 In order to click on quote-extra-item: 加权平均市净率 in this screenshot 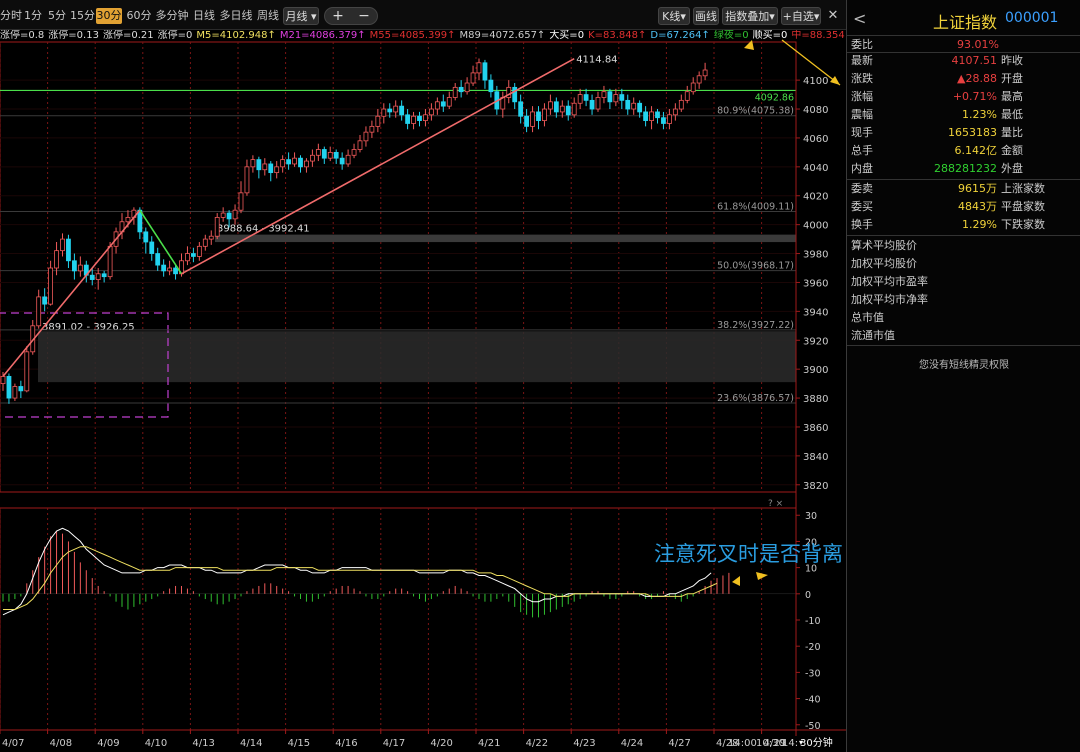, I will do `click(963, 300)`.